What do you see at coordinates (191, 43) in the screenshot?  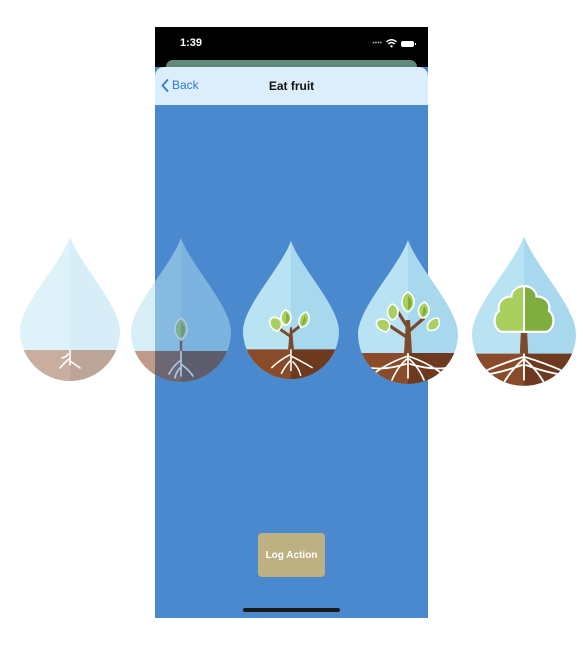 I see `status-time: 1:39` at bounding box center [191, 43].